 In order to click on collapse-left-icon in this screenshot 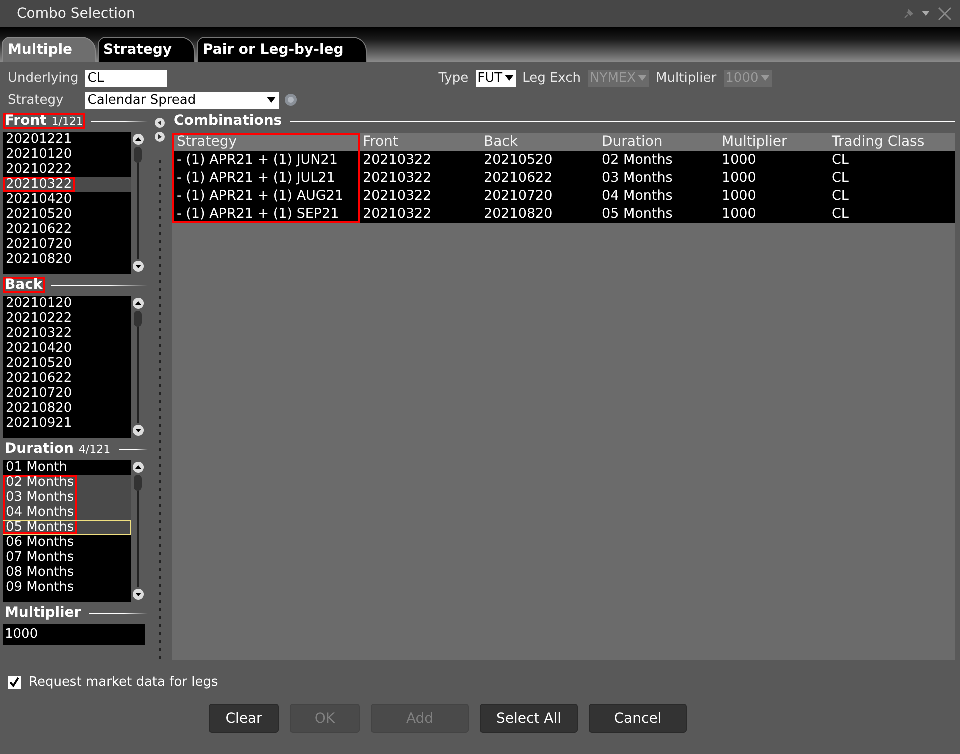, I will do `click(160, 123)`.